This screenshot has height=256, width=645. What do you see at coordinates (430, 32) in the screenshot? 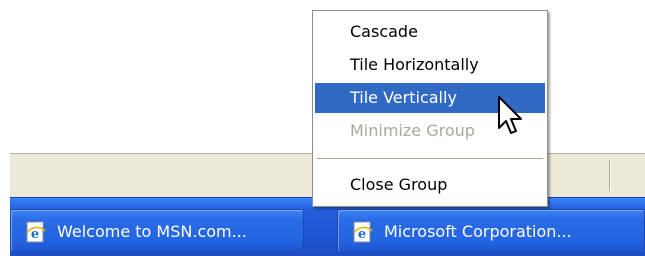
I see `menu-item-cascade: Cascade` at bounding box center [430, 32].